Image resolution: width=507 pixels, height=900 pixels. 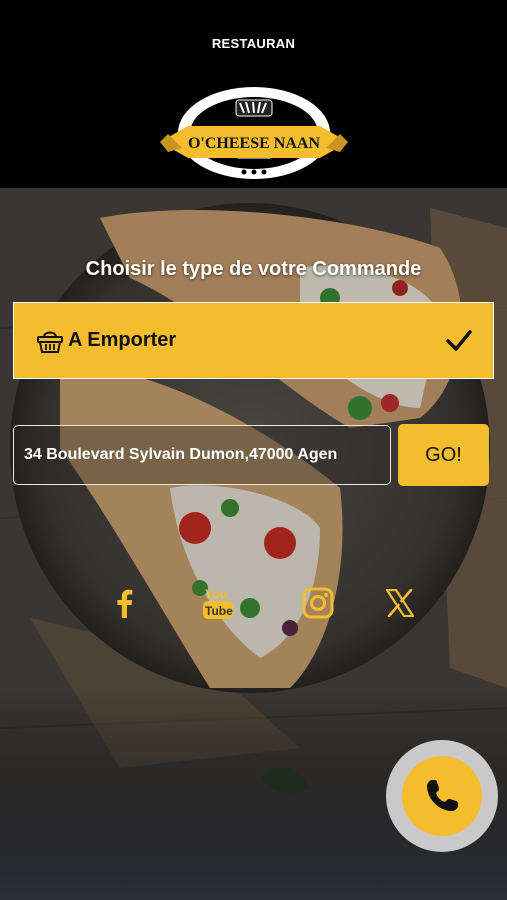 What do you see at coordinates (253, 269) in the screenshot?
I see `order-type-heading: Choisir le type de votre Commande` at bounding box center [253, 269].